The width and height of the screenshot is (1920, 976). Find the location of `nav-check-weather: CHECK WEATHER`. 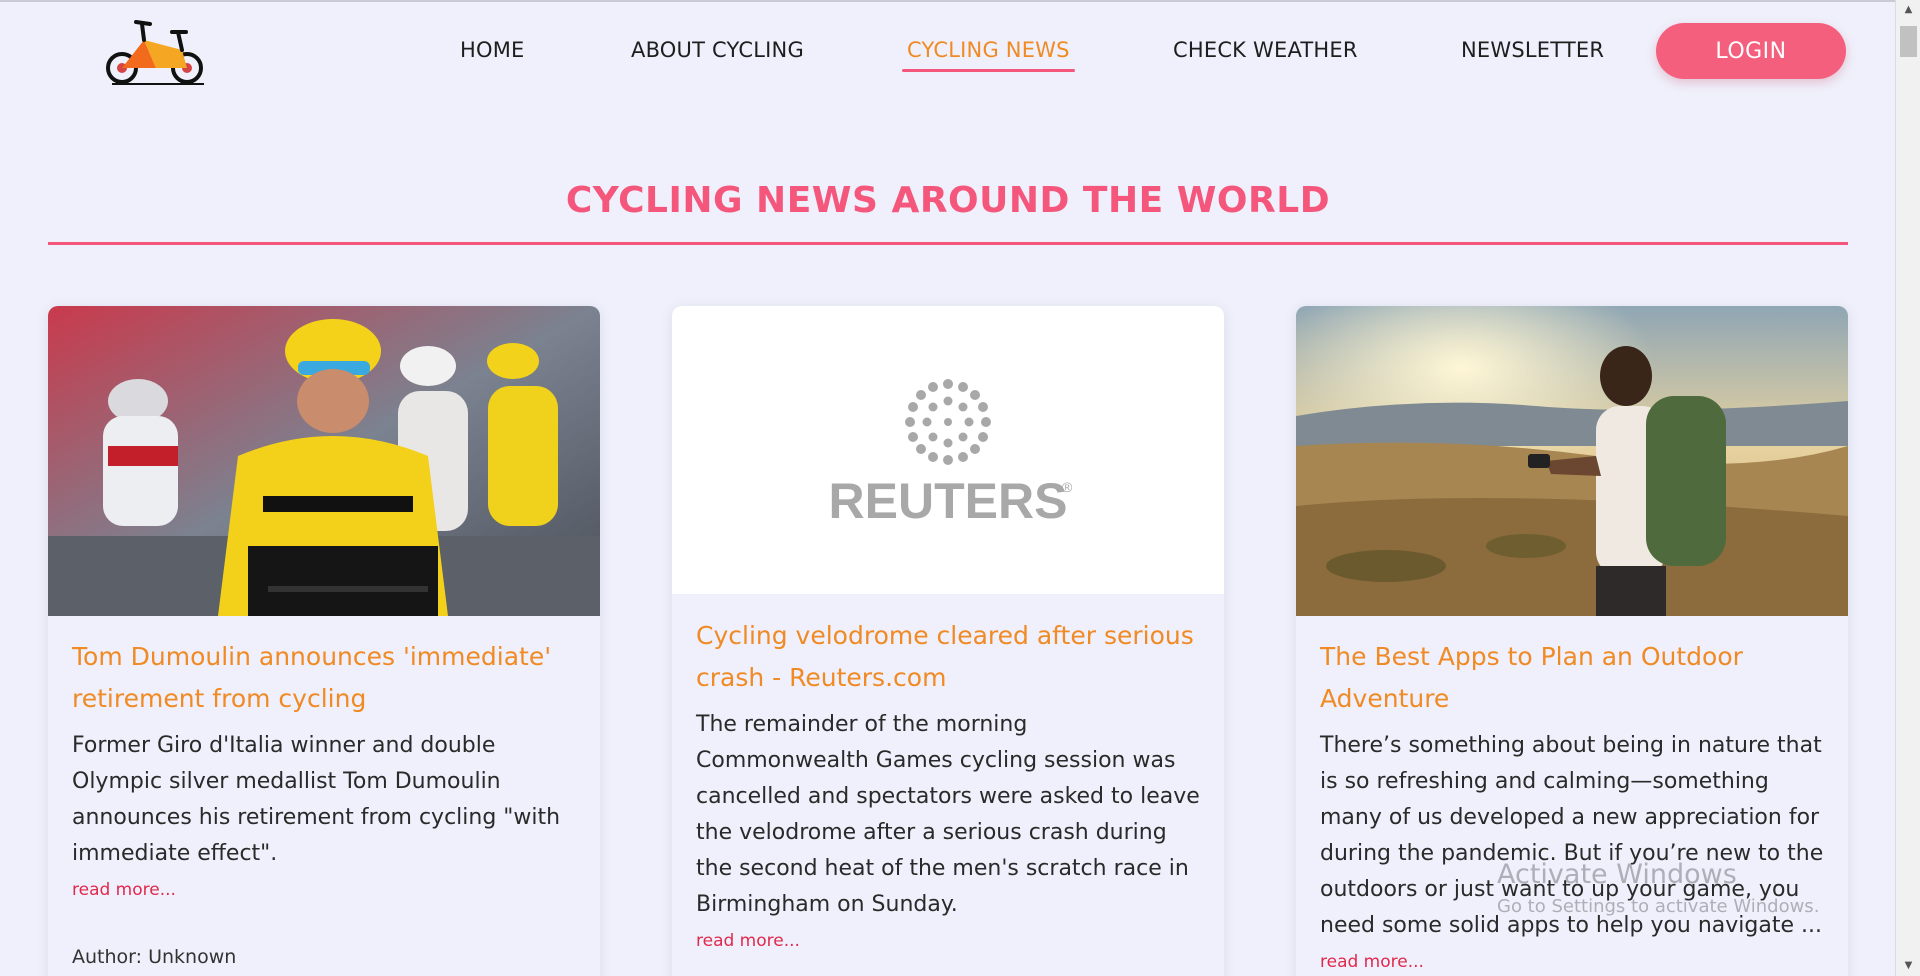

nav-check-weather: CHECK WEATHER is located at coordinates (1265, 50).